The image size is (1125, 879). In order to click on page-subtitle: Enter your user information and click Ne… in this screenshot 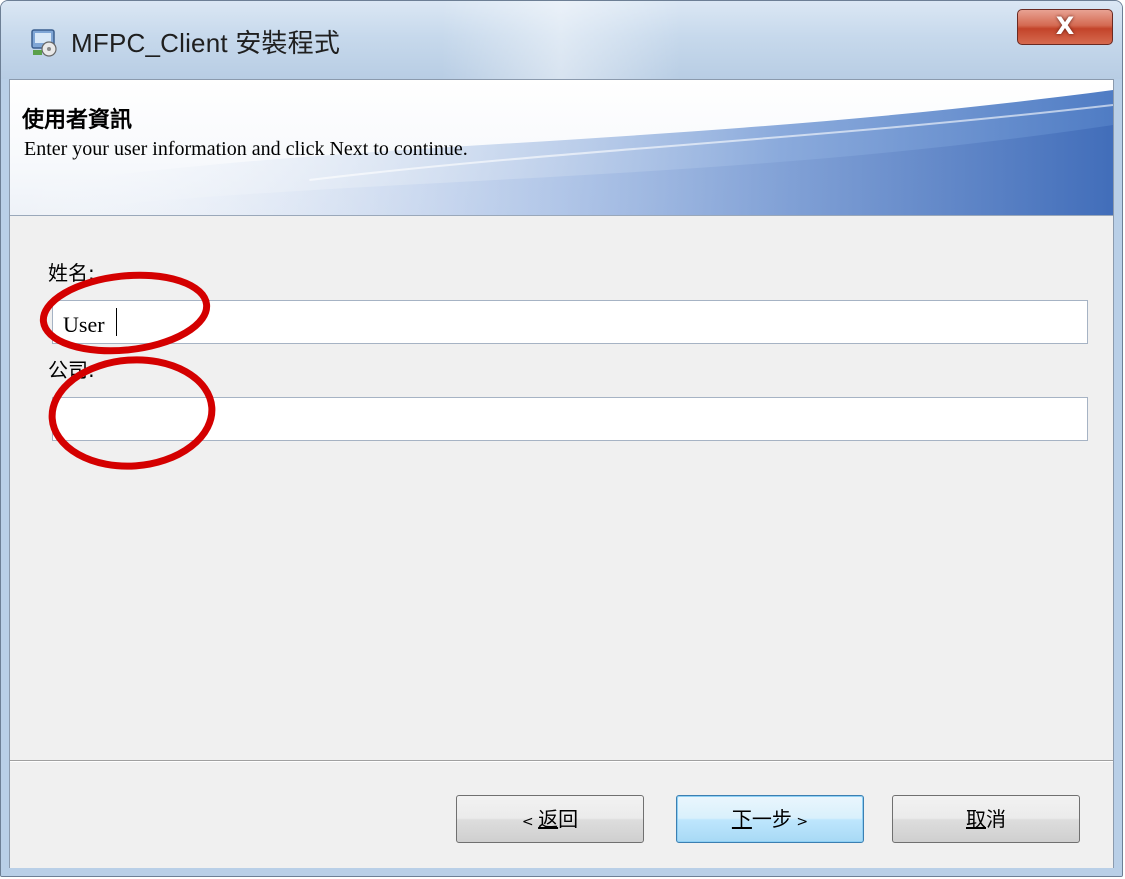, I will do `click(246, 149)`.